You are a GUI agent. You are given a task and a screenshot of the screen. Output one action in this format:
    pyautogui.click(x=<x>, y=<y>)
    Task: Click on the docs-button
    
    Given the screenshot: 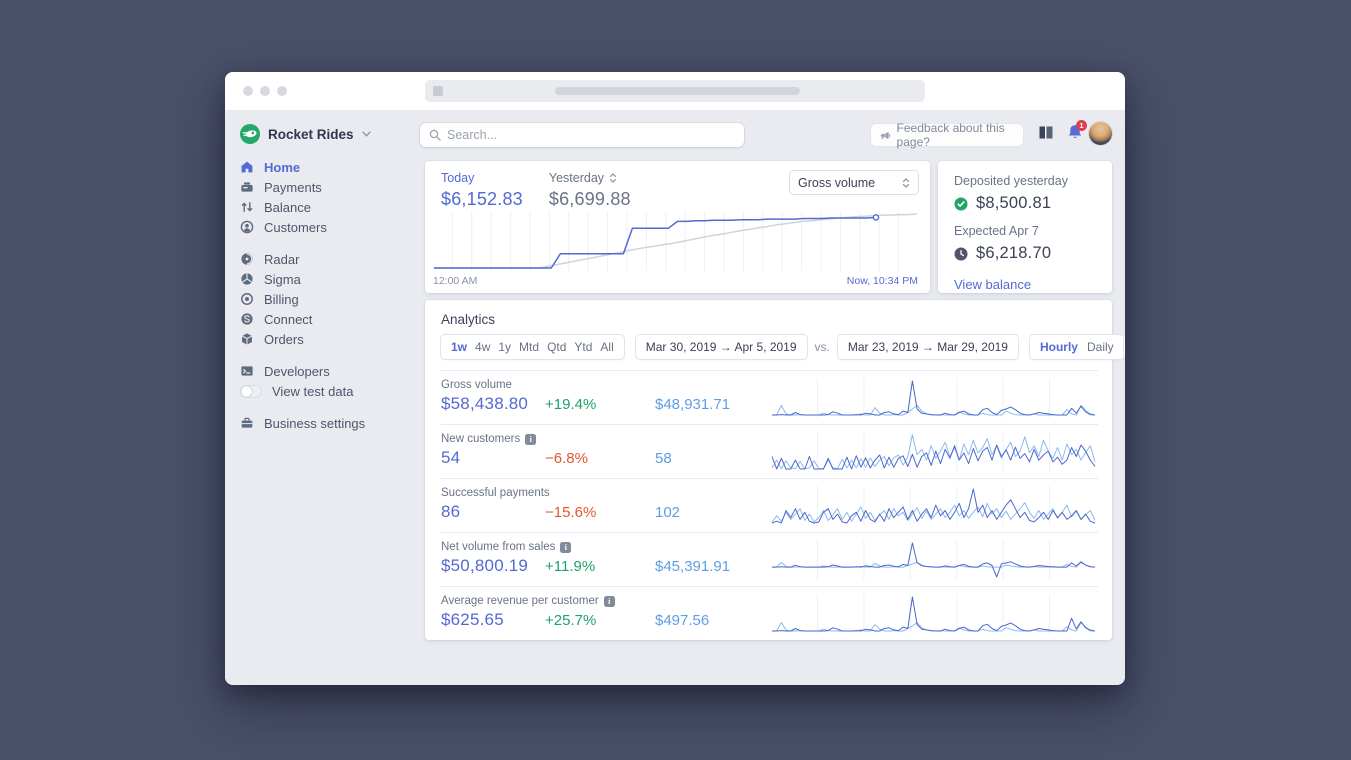 What is the action you would take?
    pyautogui.click(x=1046, y=135)
    